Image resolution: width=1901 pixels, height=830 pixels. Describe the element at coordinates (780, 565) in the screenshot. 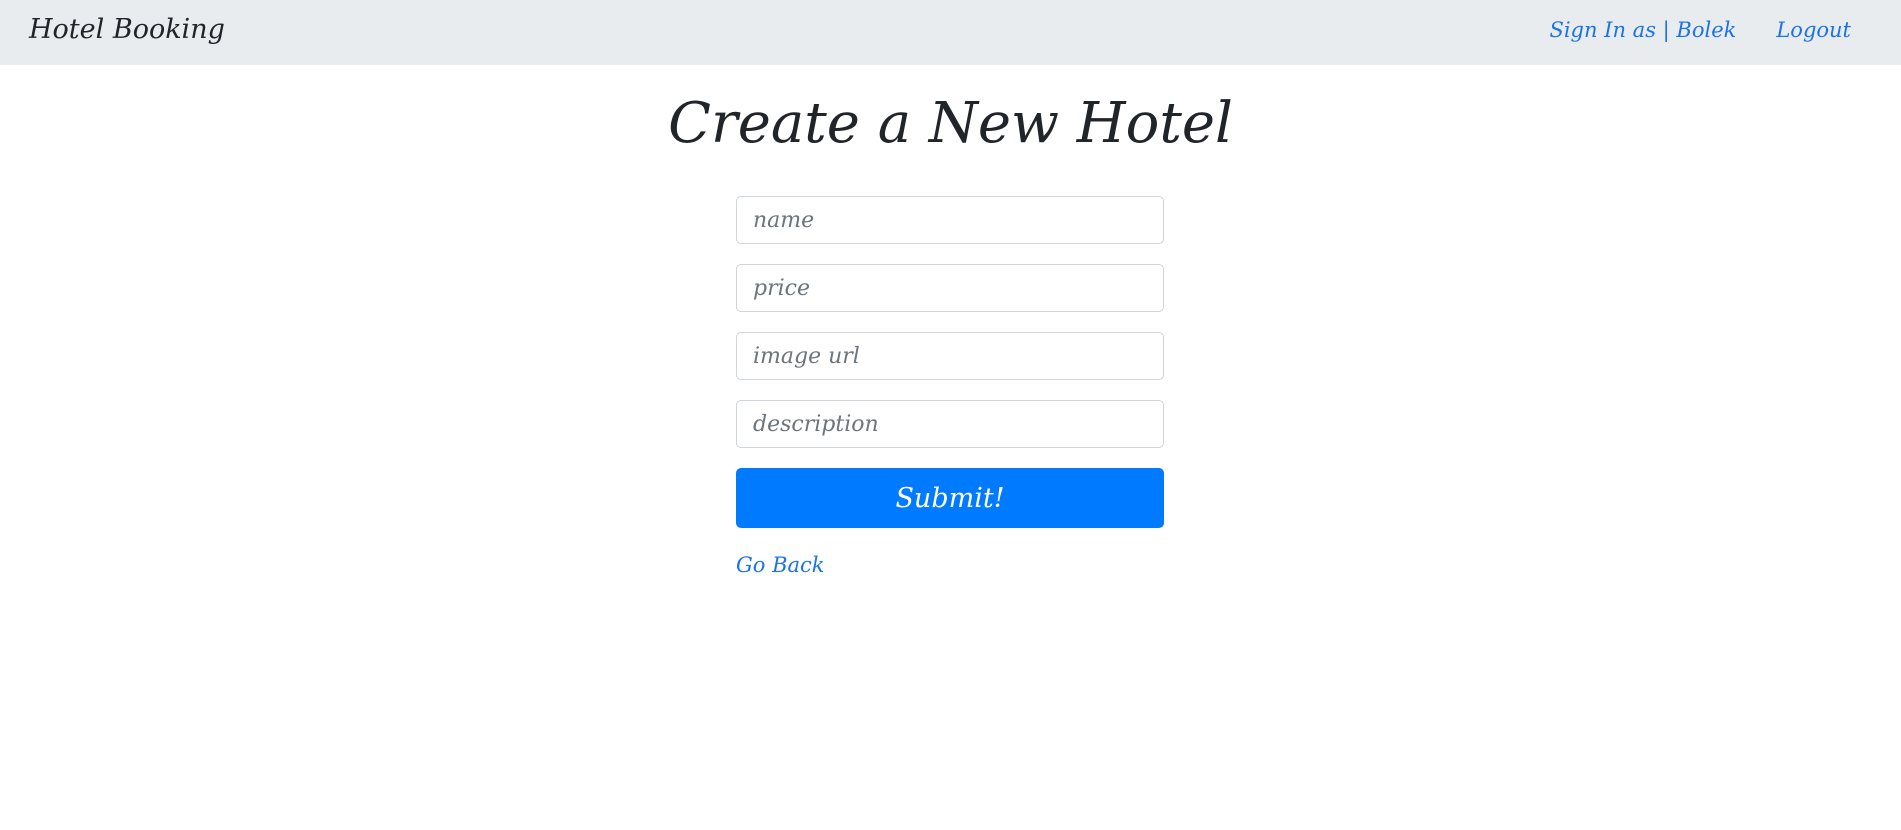

I see `go-back-link: Go Back` at that location.